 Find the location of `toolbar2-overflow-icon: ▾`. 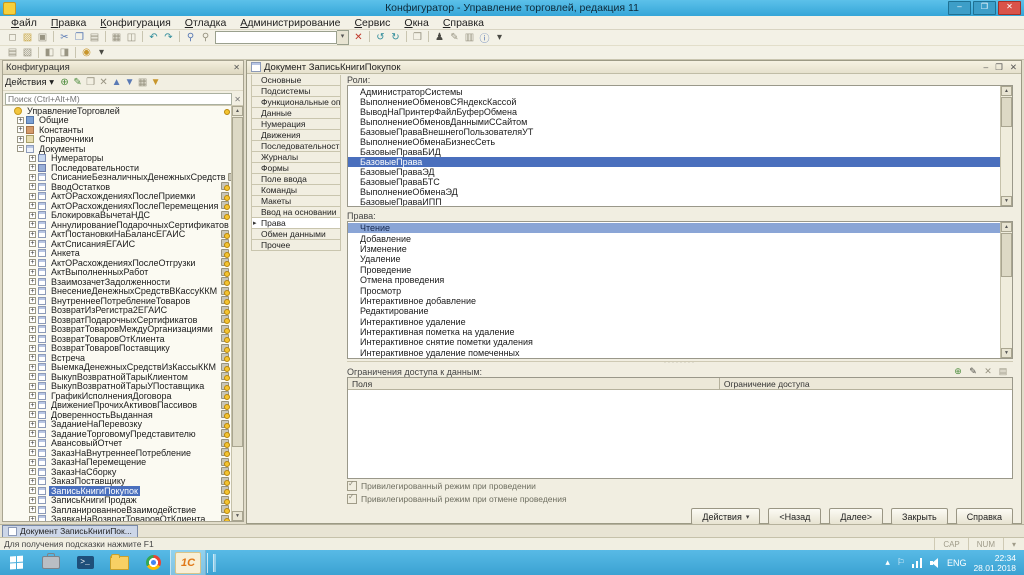

toolbar2-overflow-icon: ▾ is located at coordinates (101, 52).